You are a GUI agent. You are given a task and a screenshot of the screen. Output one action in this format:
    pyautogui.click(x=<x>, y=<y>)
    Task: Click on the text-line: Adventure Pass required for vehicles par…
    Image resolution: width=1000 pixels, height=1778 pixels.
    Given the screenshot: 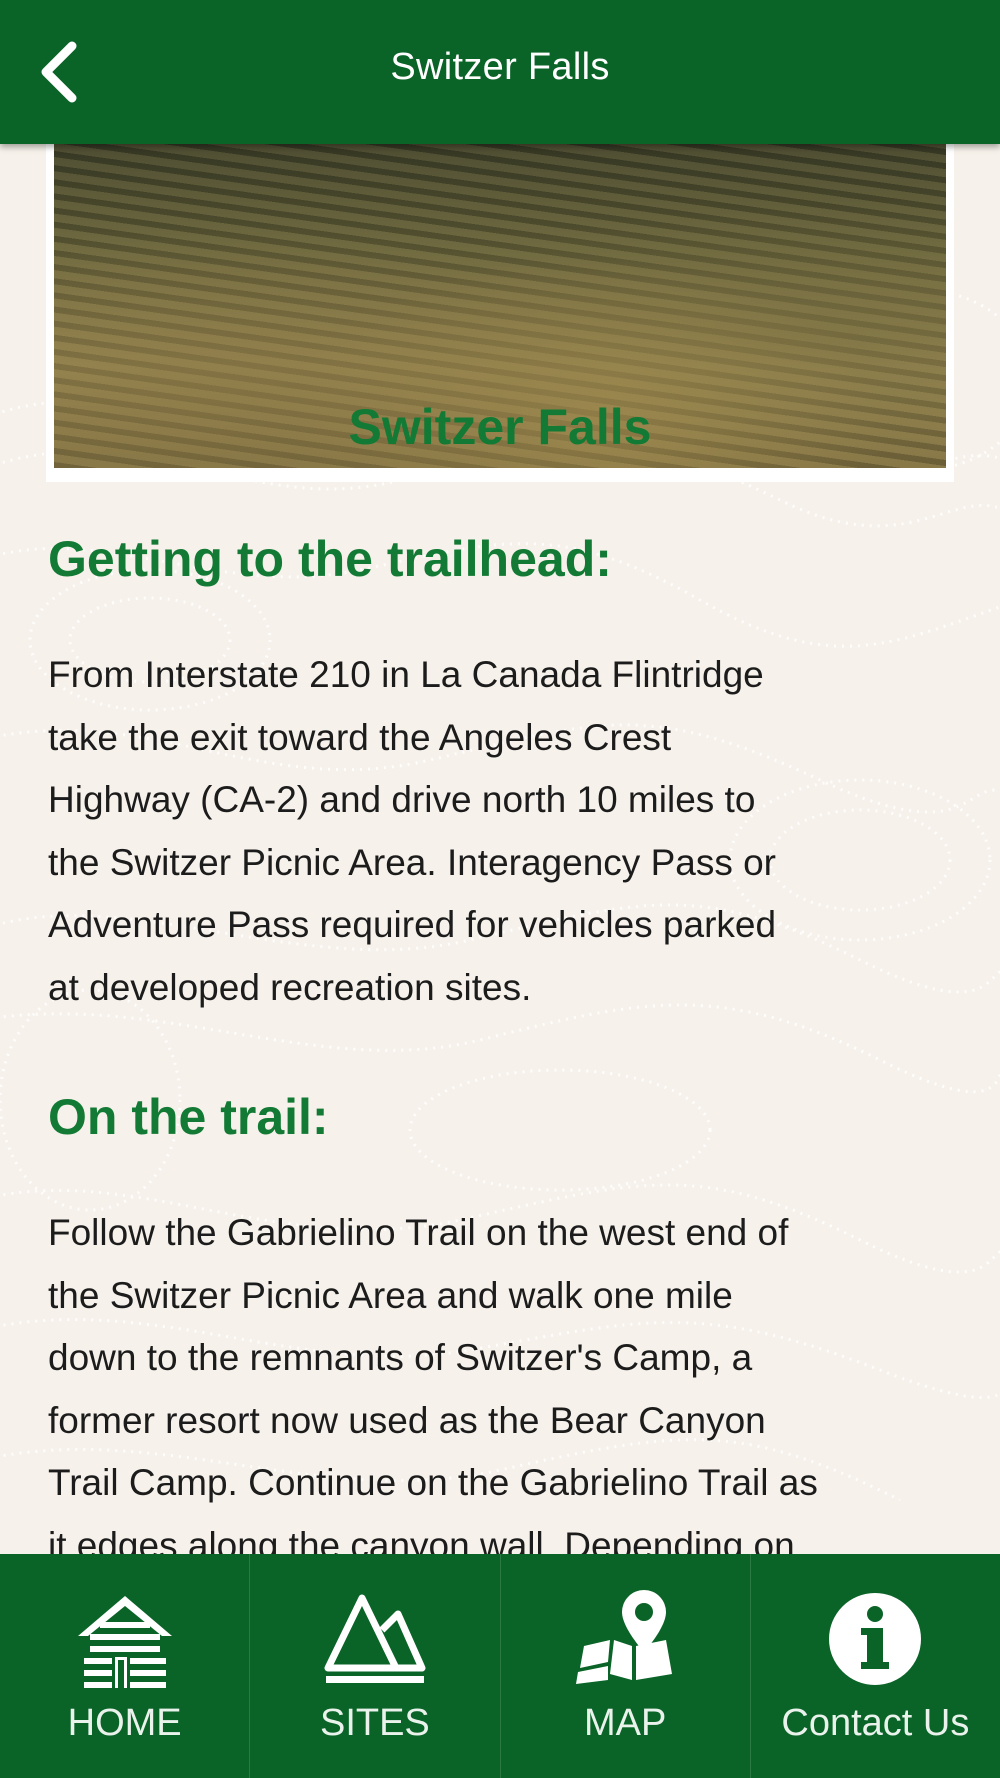 What is the action you would take?
    pyautogui.click(x=412, y=924)
    